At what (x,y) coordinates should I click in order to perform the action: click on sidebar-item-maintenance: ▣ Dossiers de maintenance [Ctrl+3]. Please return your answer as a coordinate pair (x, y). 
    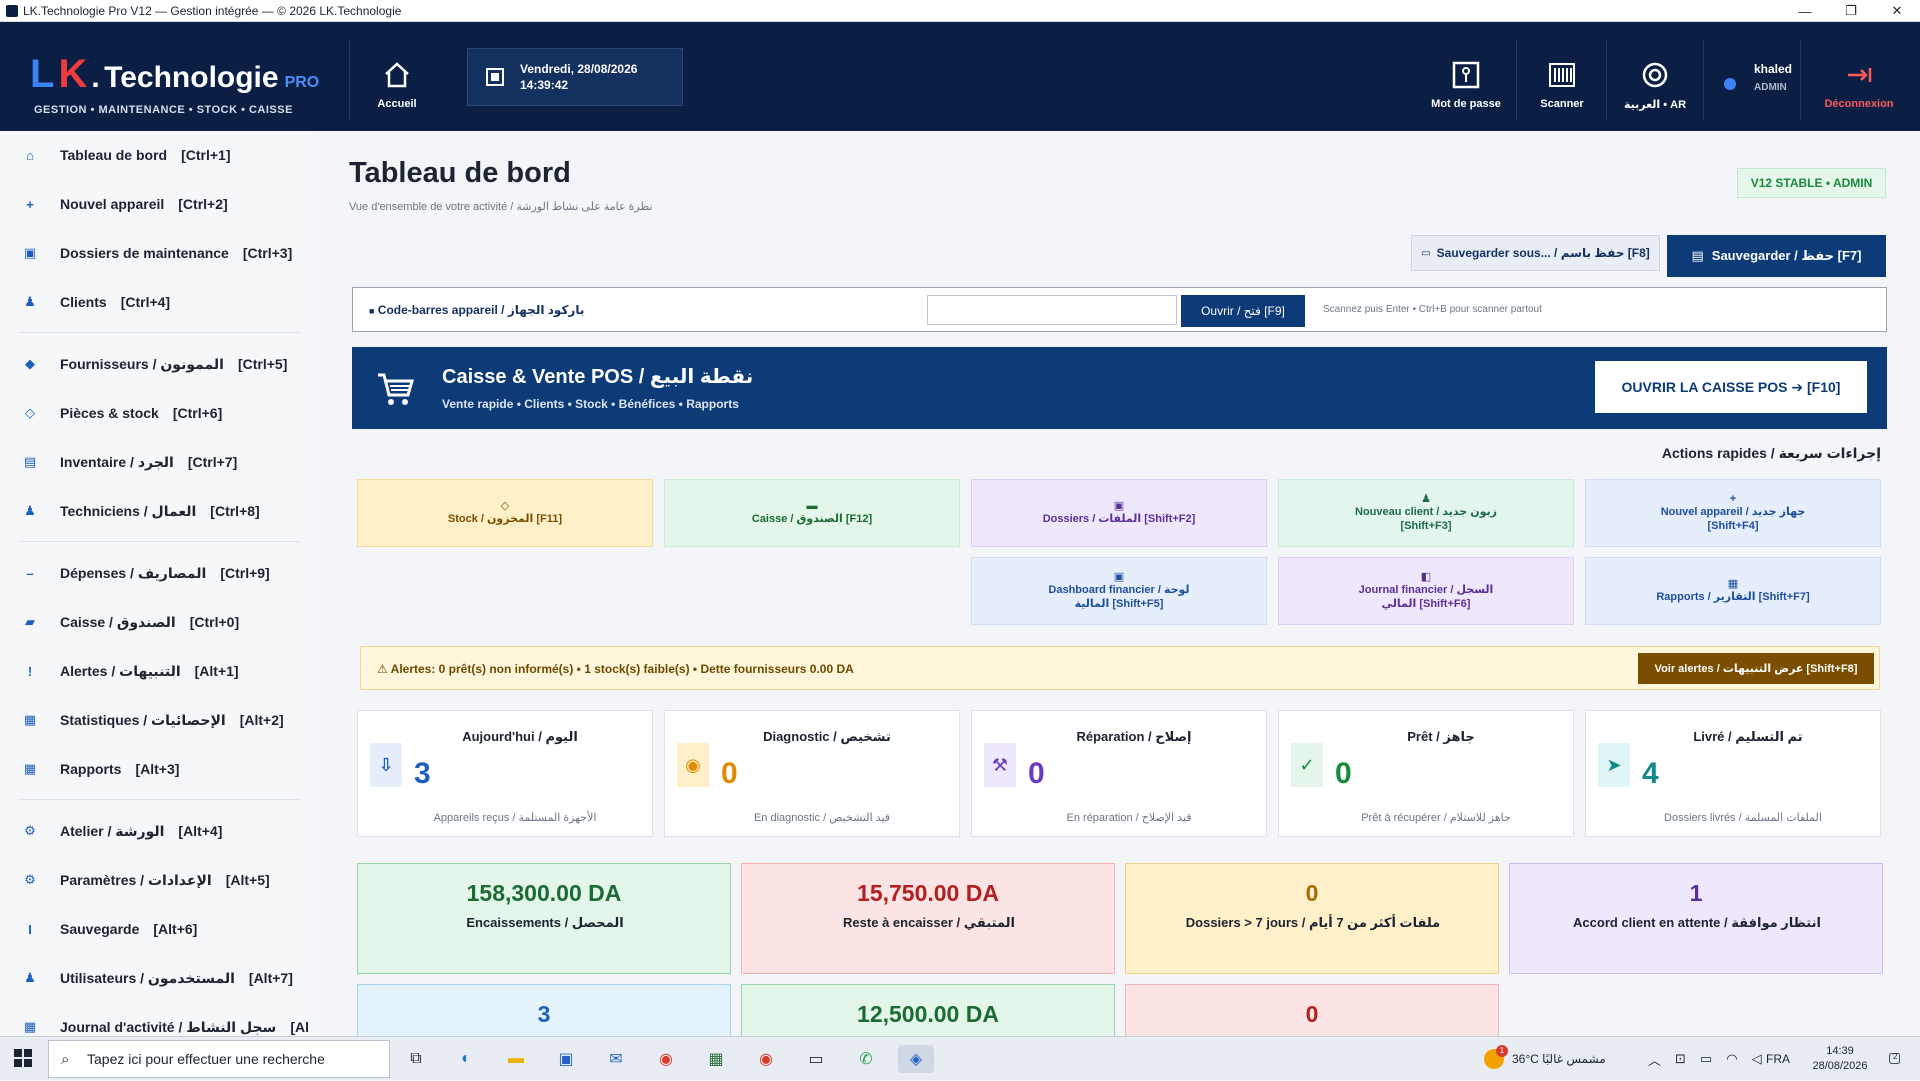
    Looking at the image, I should click on (159, 253).